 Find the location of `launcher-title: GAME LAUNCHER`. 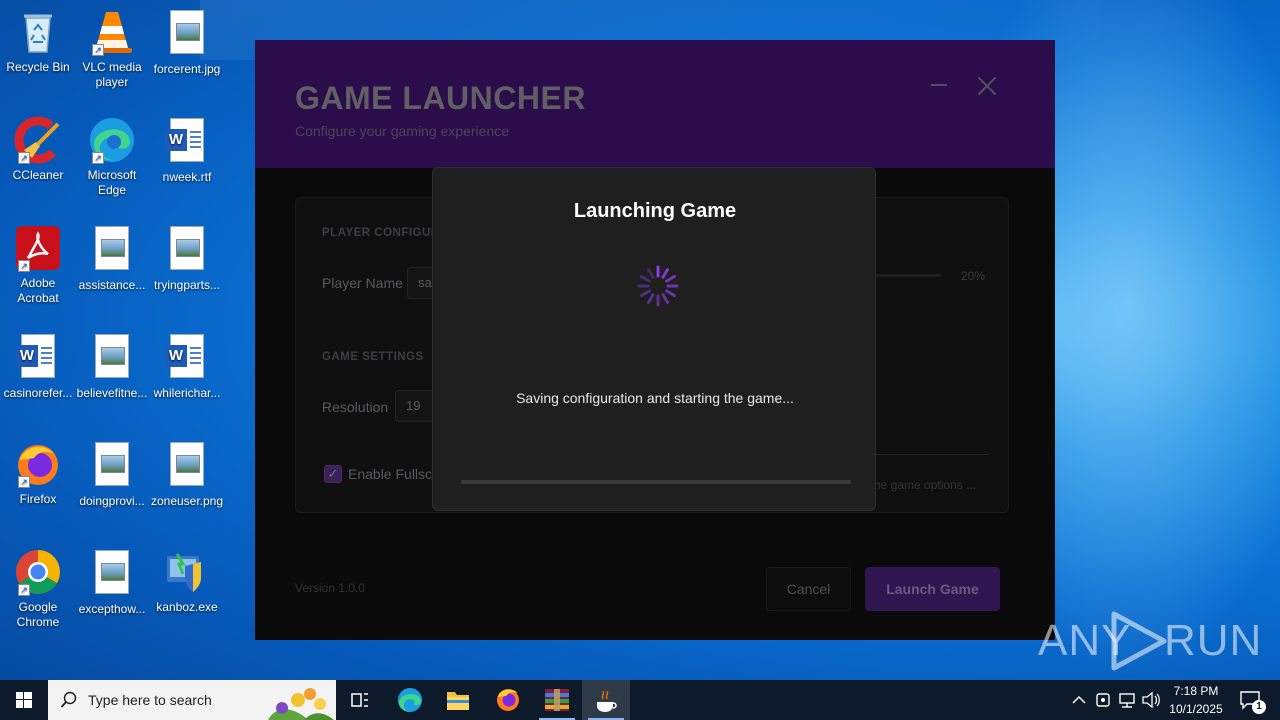

launcher-title: GAME LAUNCHER is located at coordinates (440, 98).